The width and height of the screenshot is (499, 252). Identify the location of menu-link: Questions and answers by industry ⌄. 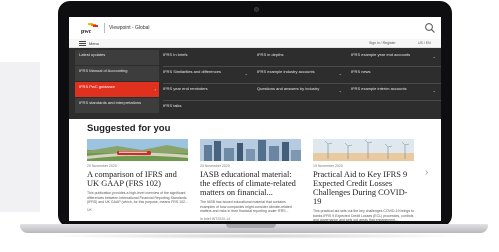
(299, 89).